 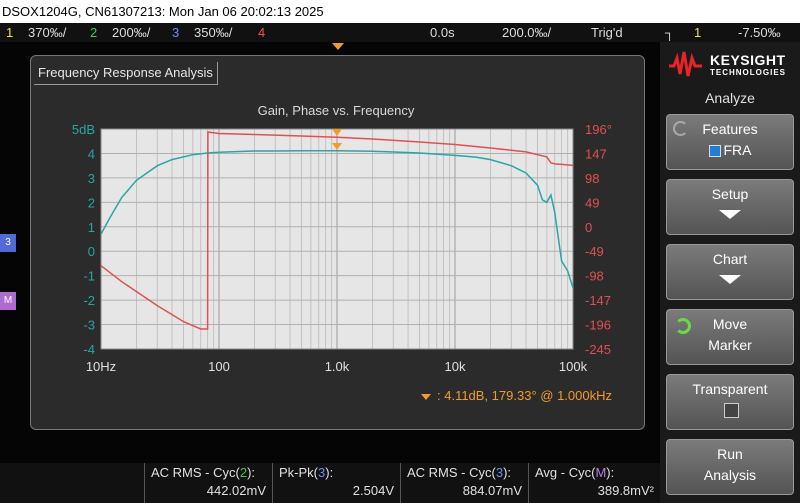 I want to click on marker-readout-text: : 4.11dB, 179.33° @ 1.000kHz, so click(x=524, y=395).